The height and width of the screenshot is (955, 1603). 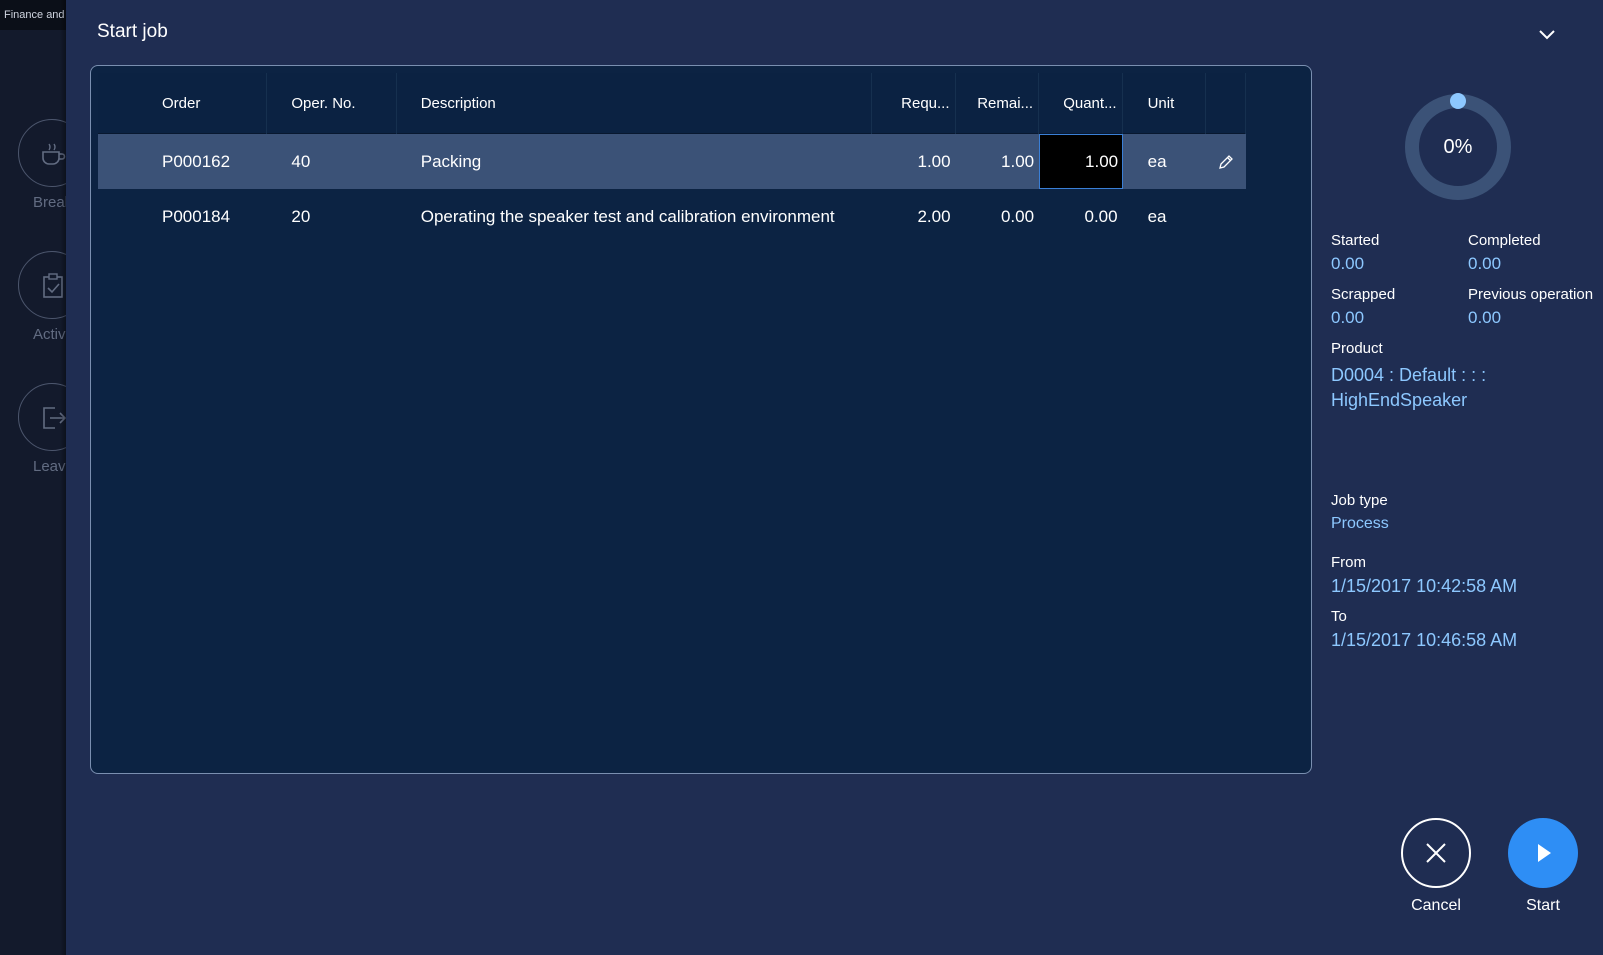 What do you see at coordinates (42, 285) in the screenshot?
I see `activities-button` at bounding box center [42, 285].